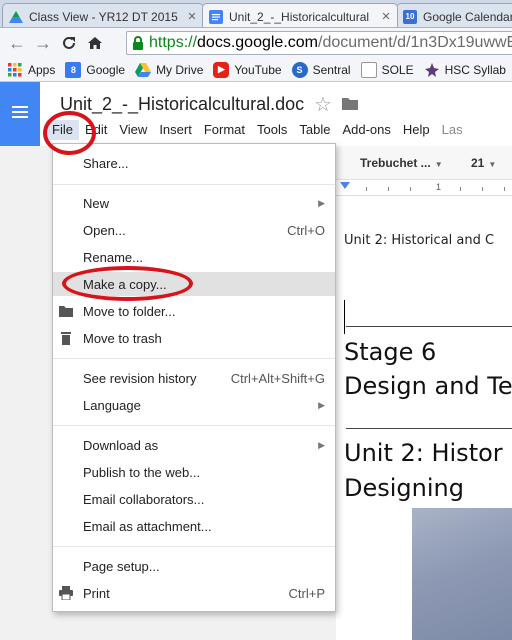  I want to click on home-icon, so click(95, 43).